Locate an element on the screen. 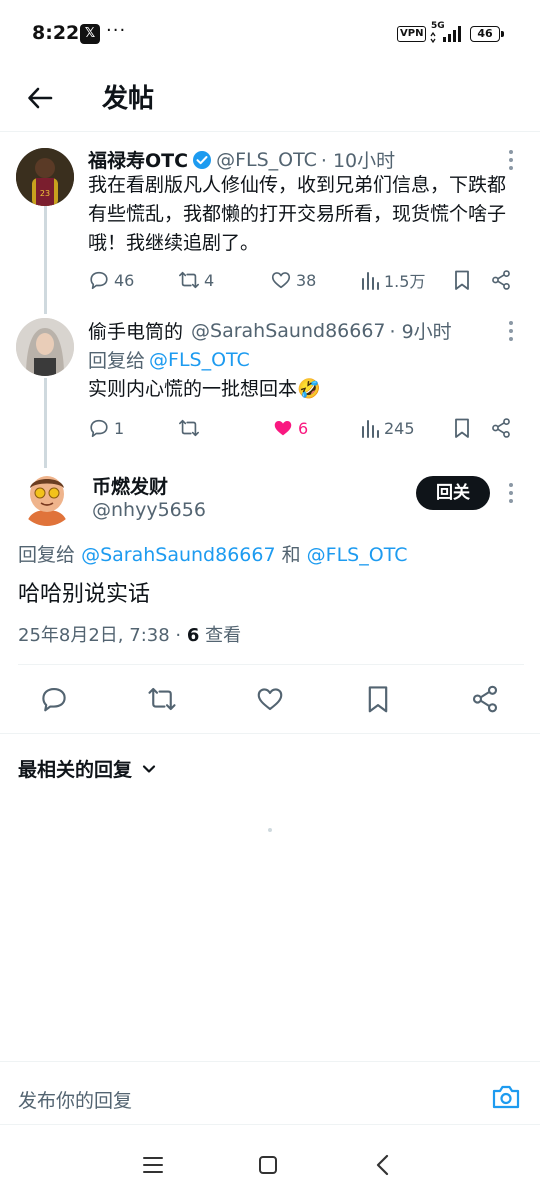  like-button is located at coordinates (270, 699).